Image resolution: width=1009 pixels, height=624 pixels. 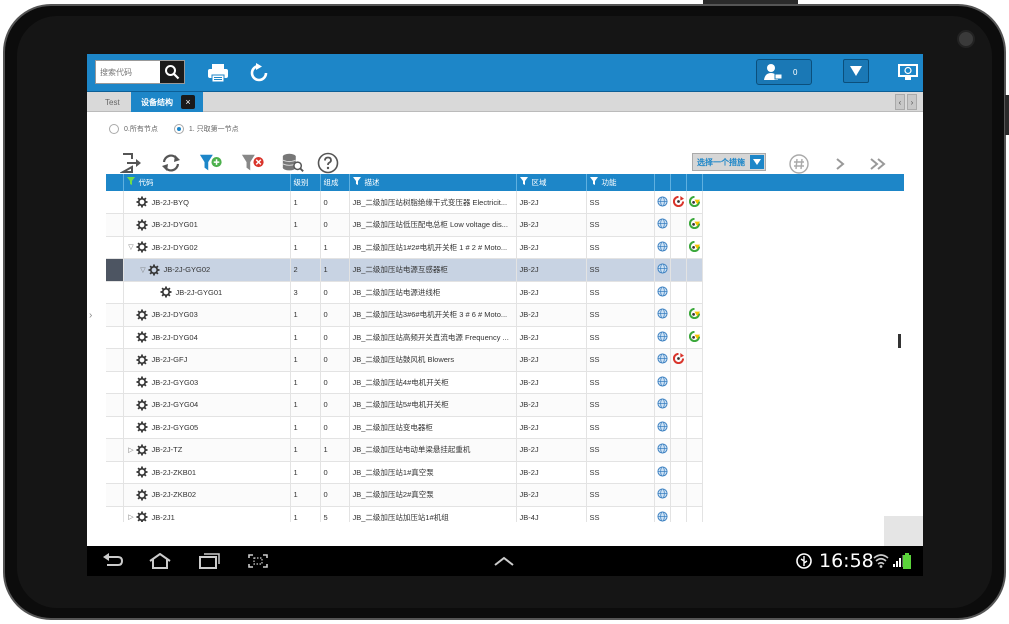 I want to click on tab-test: Test, so click(x=112, y=102).